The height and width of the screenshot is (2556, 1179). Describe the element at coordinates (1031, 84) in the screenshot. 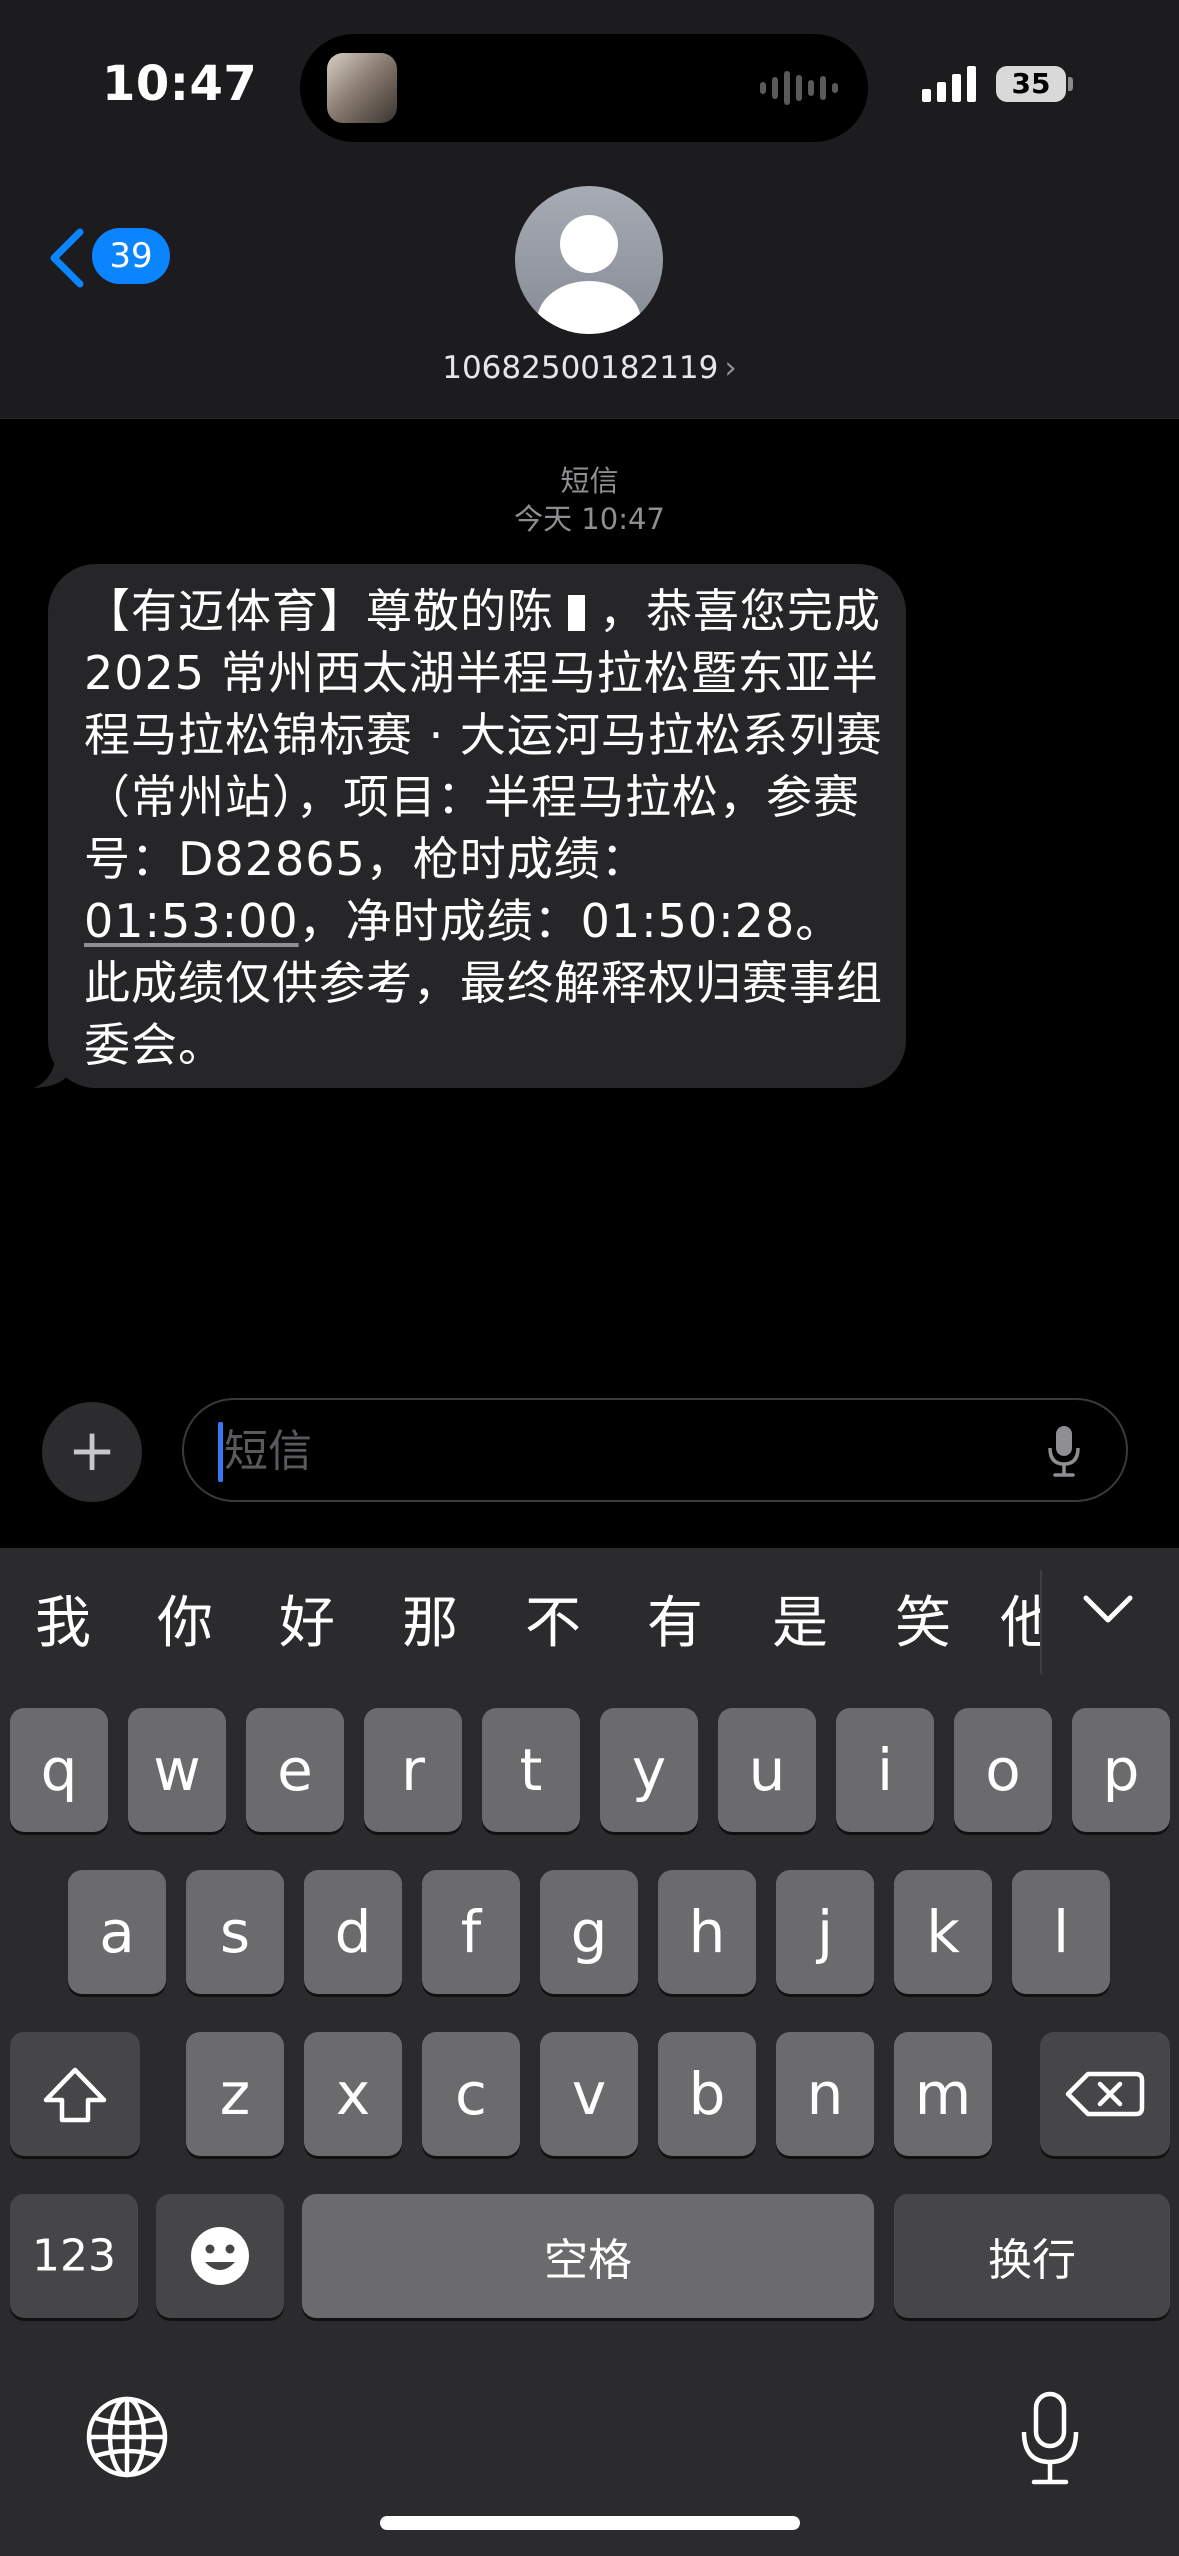

I see `battery-indicator: 35` at that location.